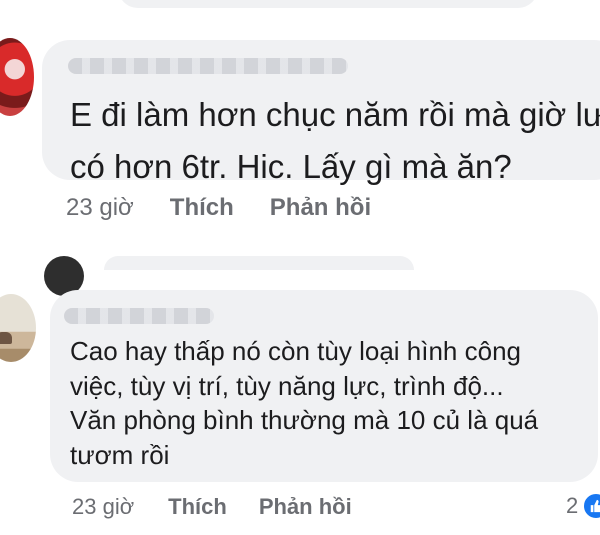  What do you see at coordinates (259, 263) in the screenshot?
I see `reply-bubble-edge` at bounding box center [259, 263].